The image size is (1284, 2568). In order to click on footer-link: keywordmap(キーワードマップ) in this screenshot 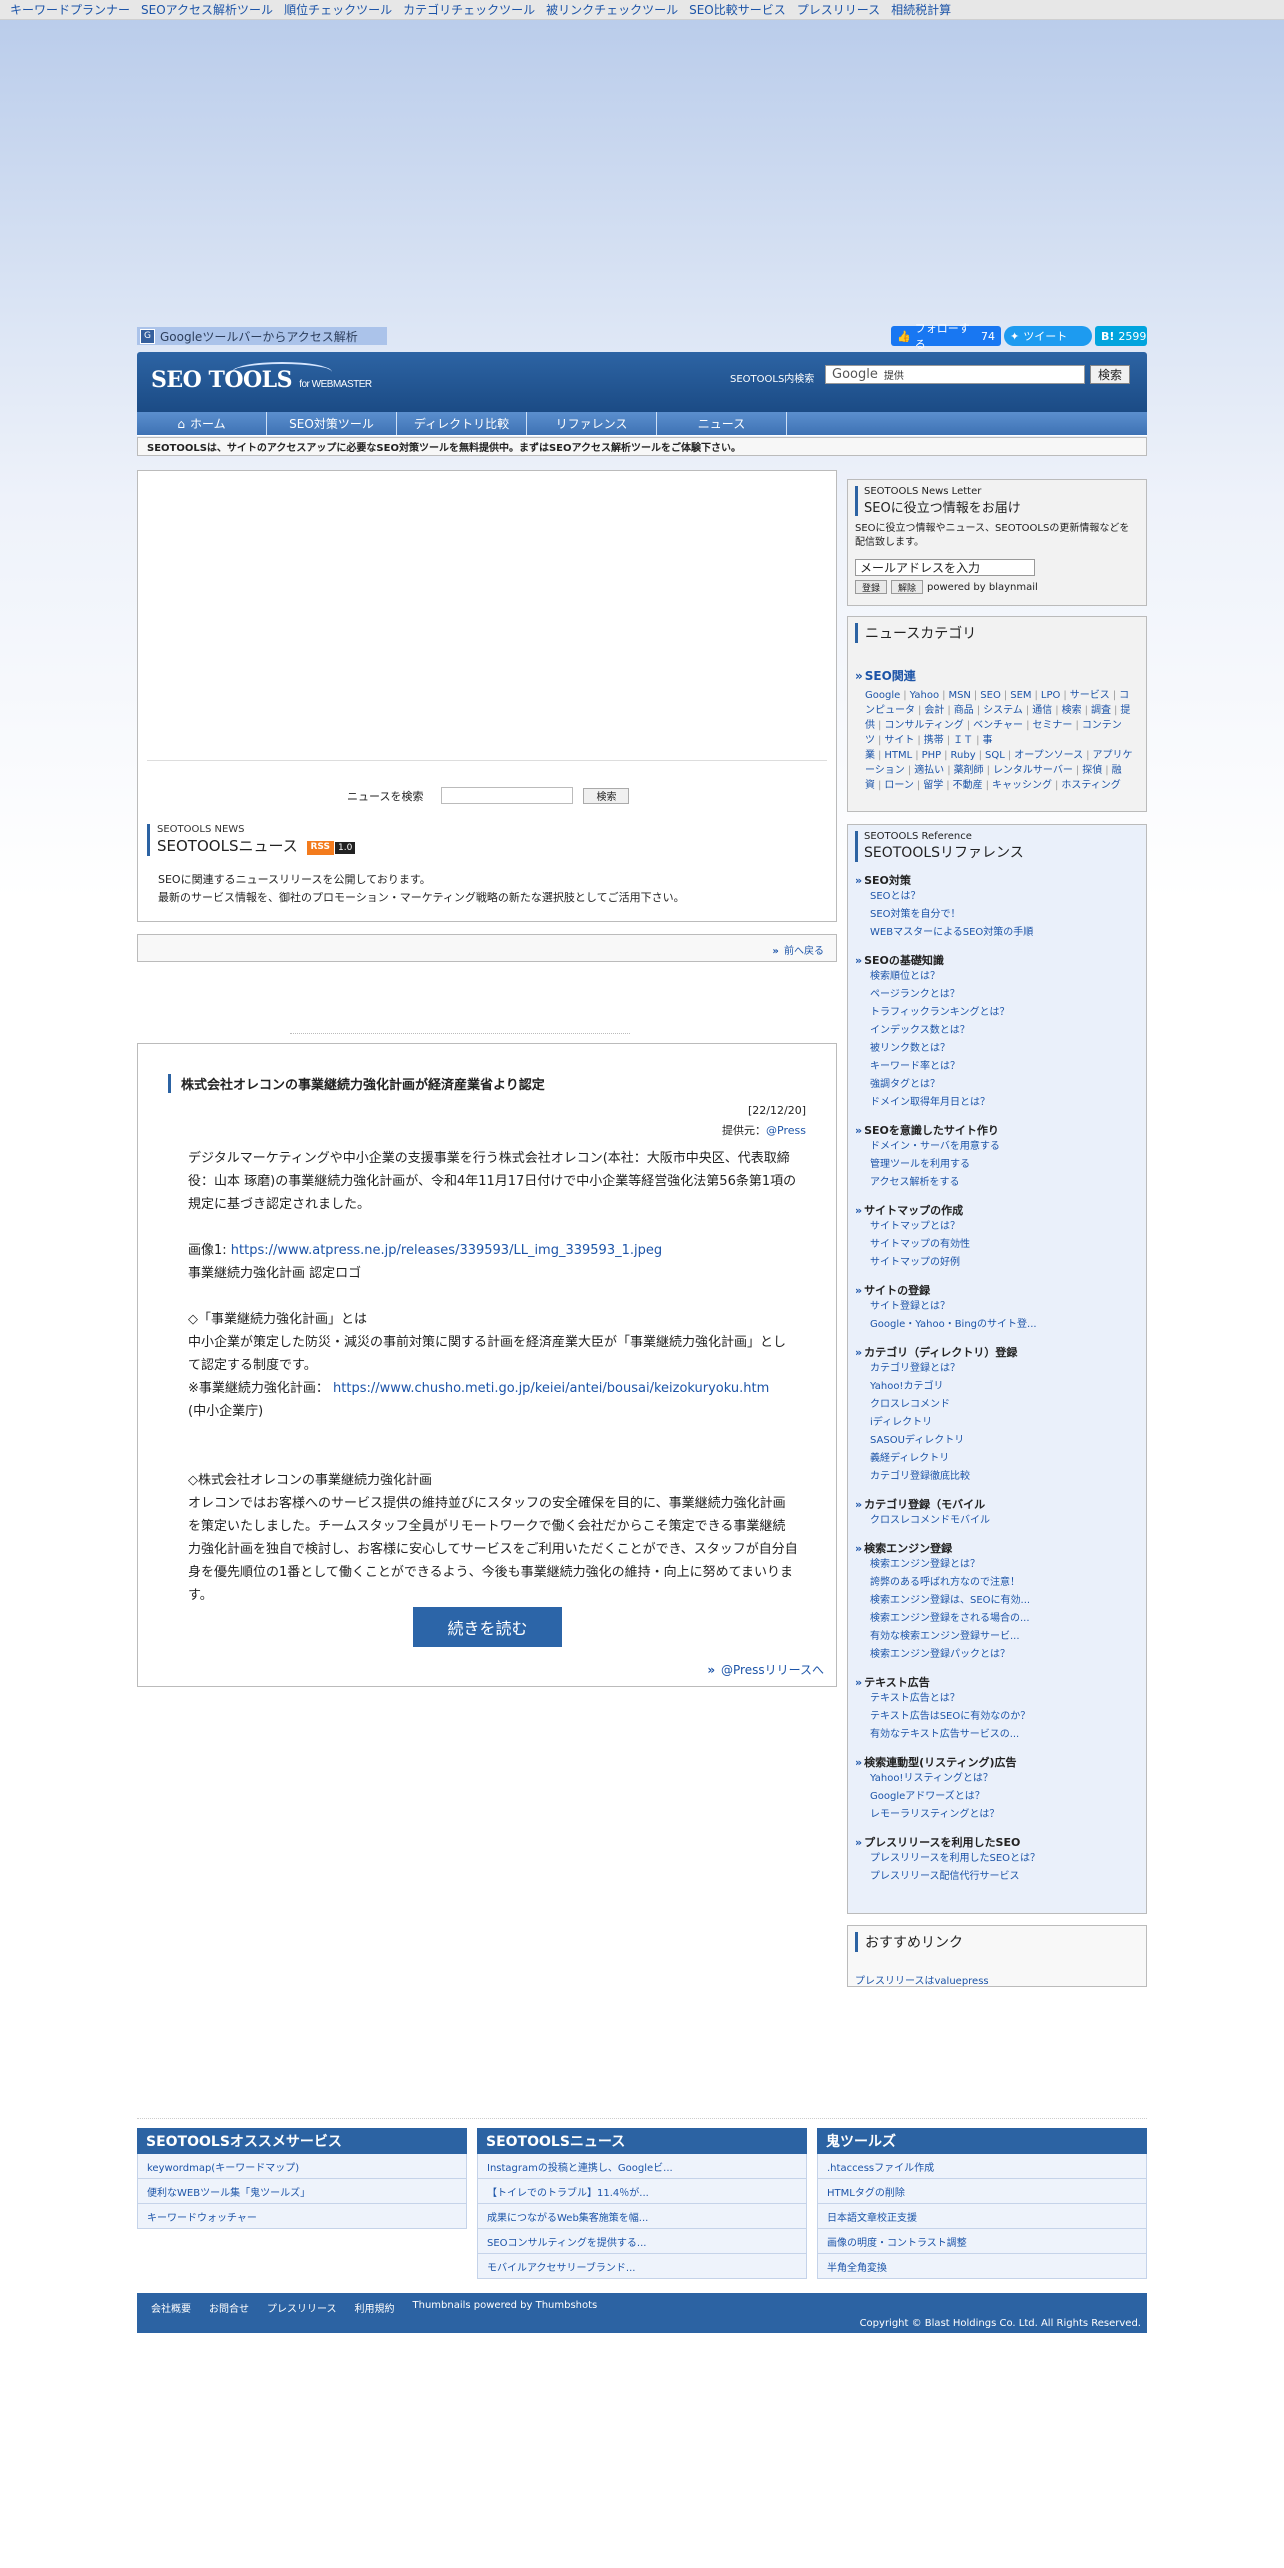, I will do `click(302, 2166)`.